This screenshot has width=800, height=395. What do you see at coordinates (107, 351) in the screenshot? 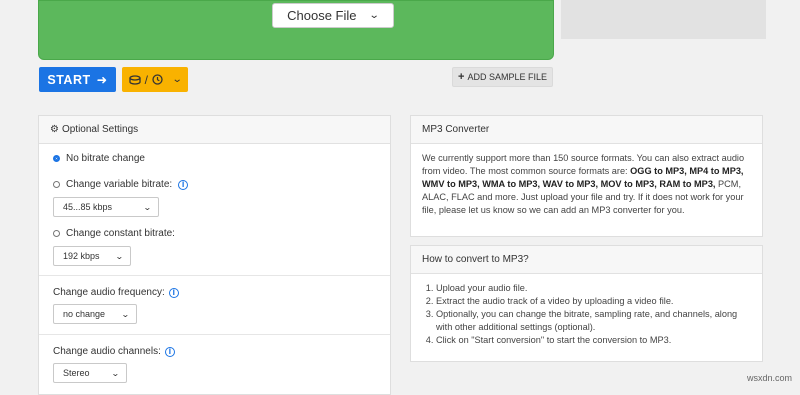
I see `audio-channels-text: Change audio channels:` at bounding box center [107, 351].